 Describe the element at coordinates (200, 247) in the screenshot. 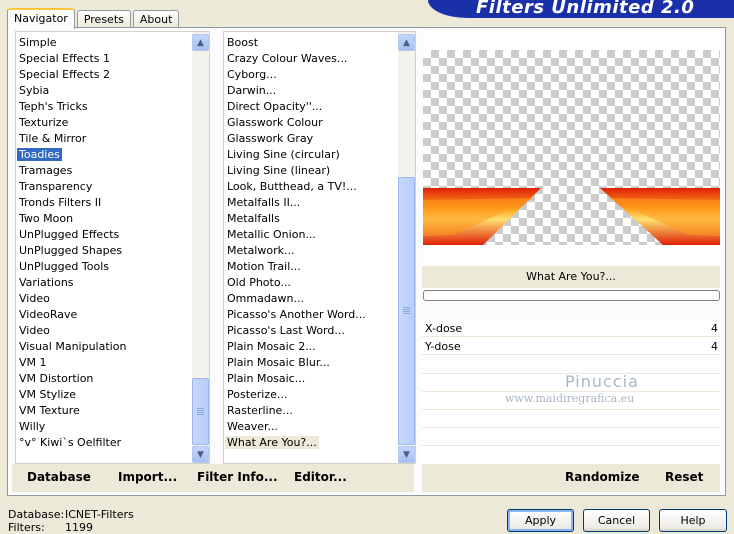

I see `category-scrollbar: ▲ ▼` at that location.